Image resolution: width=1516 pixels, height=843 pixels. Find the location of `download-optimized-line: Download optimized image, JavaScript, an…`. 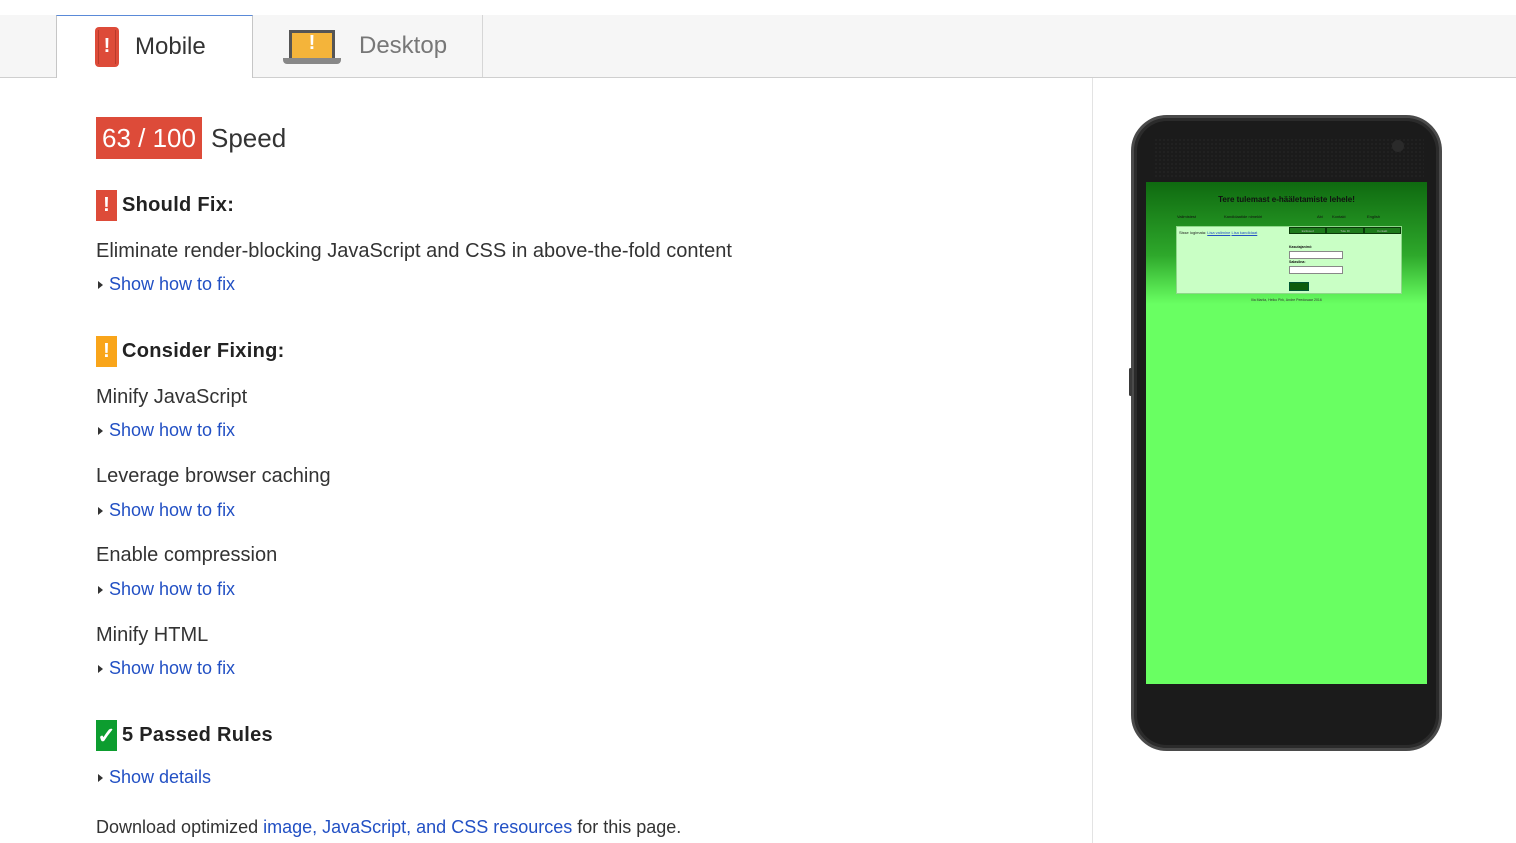

download-optimized-line: Download optimized image, JavaScript, an… is located at coordinates (388, 827).